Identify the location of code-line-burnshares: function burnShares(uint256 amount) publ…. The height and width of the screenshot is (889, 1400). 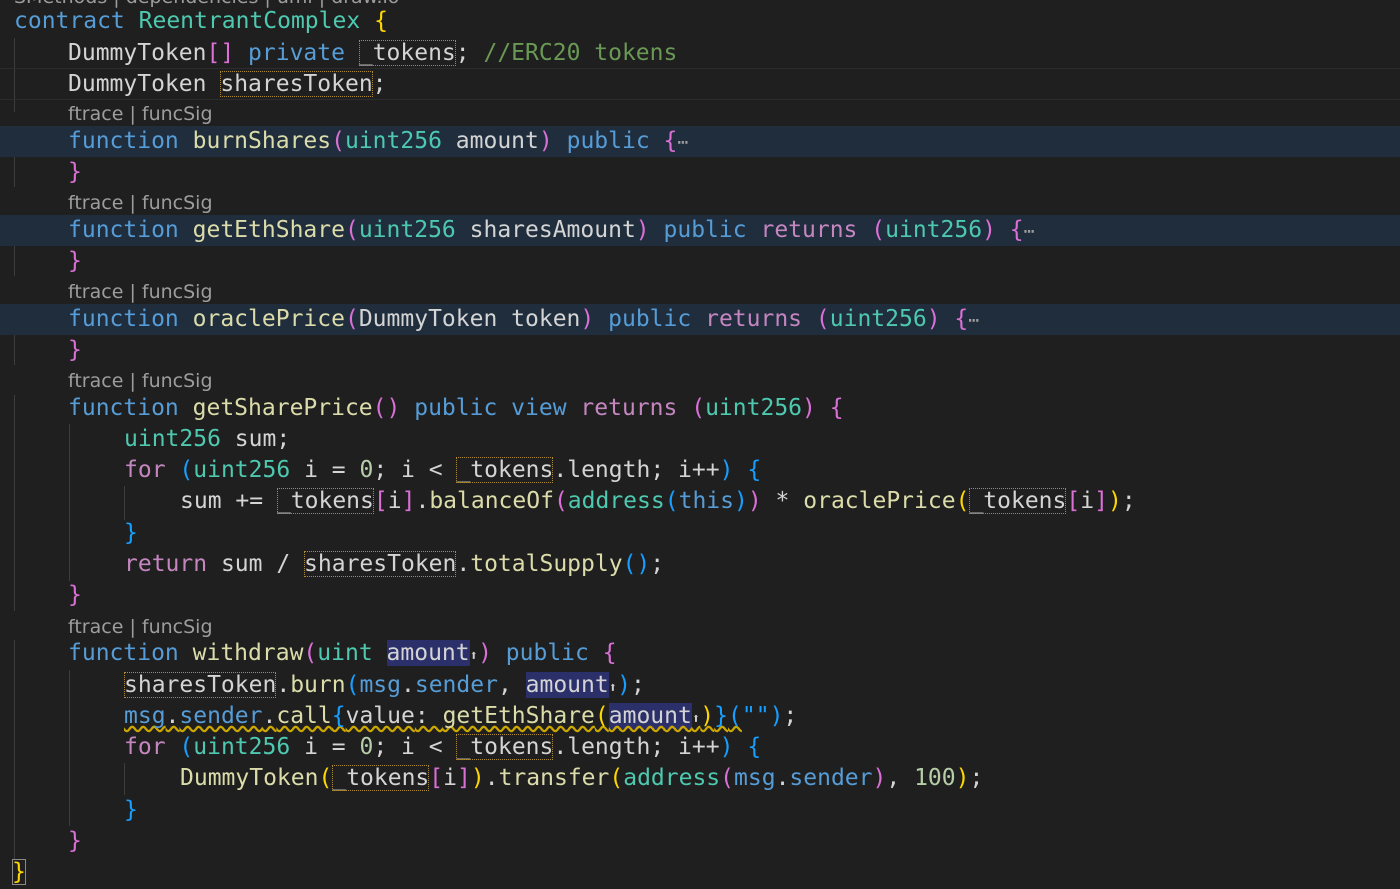
(700, 141).